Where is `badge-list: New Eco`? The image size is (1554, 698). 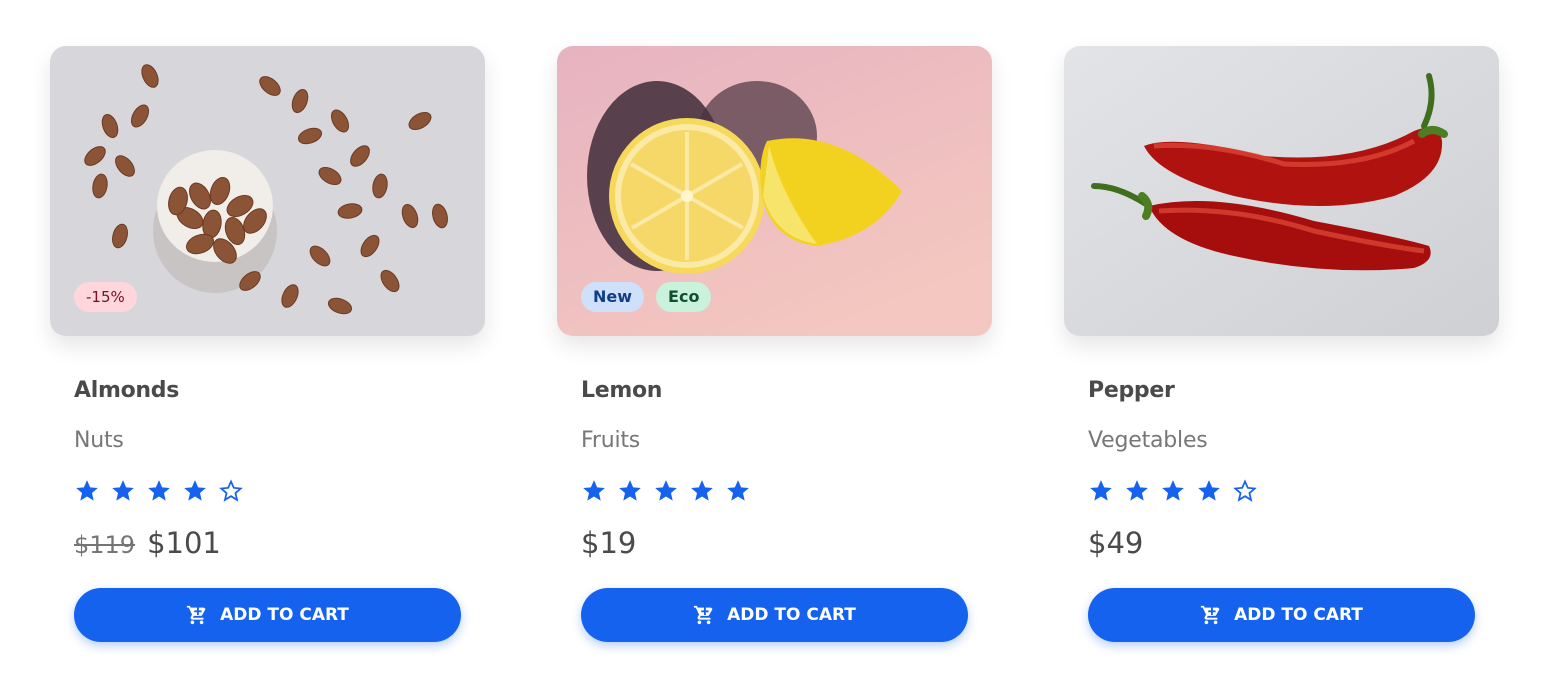 badge-list: New Eco is located at coordinates (646, 297).